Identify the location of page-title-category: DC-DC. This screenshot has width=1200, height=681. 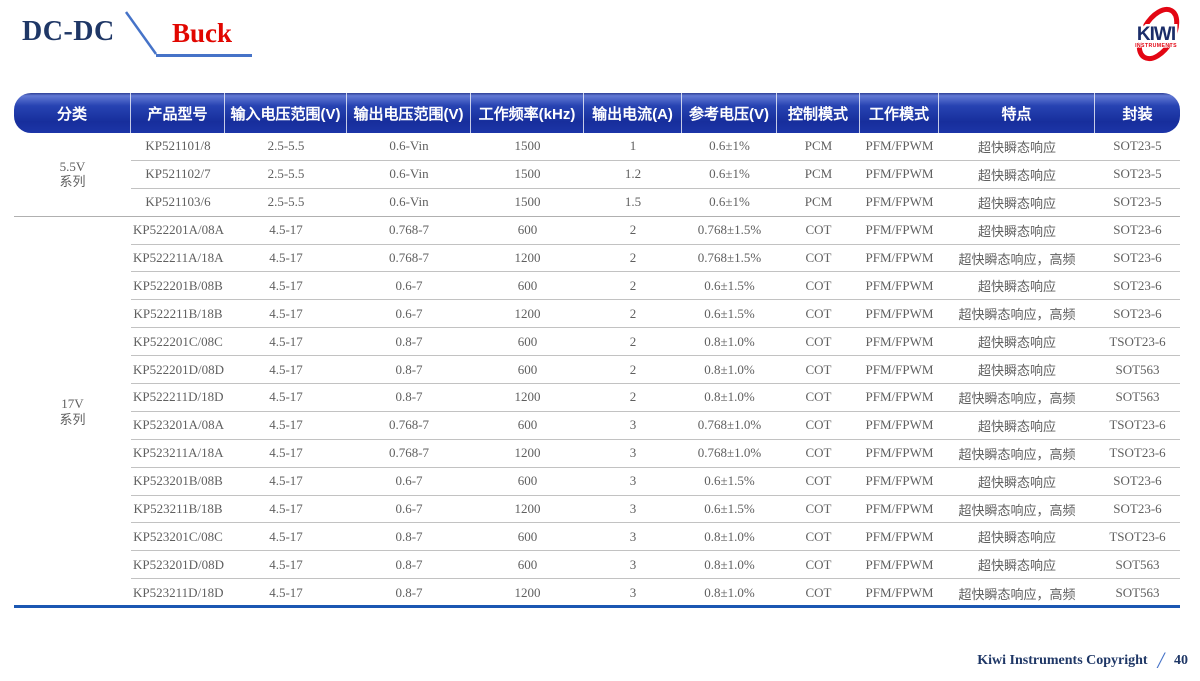
(68, 31).